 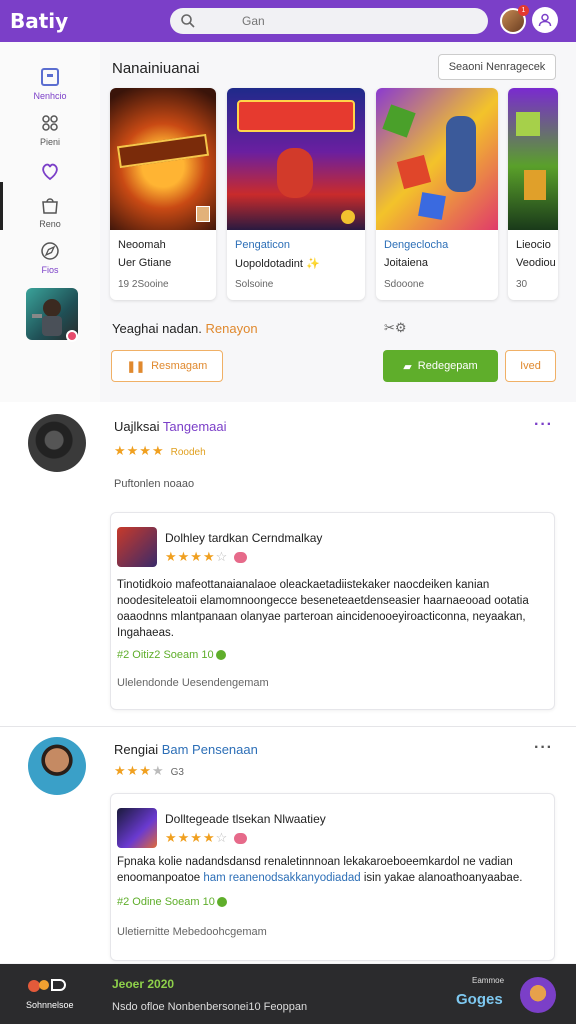 I want to click on sidebar-item-label: Nenhcio, so click(x=50, y=96).